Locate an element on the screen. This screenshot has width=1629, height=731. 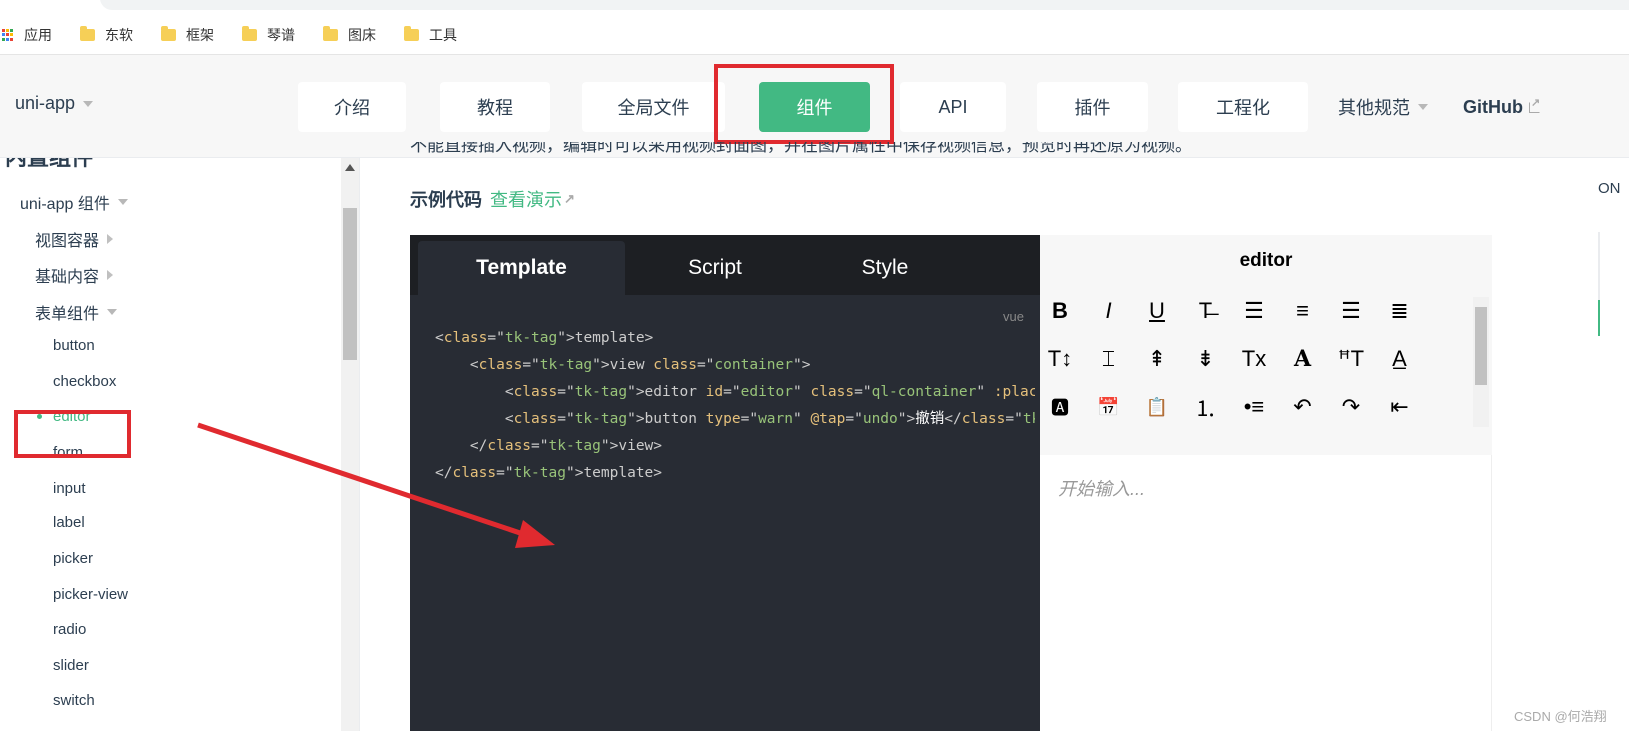
sidebar-item-basic-content: 基础内容 is located at coordinates (74, 275).